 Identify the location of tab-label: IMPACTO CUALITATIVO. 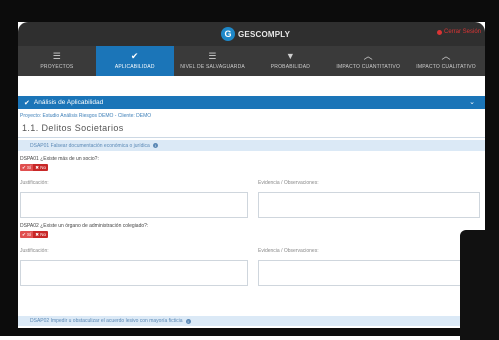
(446, 67).